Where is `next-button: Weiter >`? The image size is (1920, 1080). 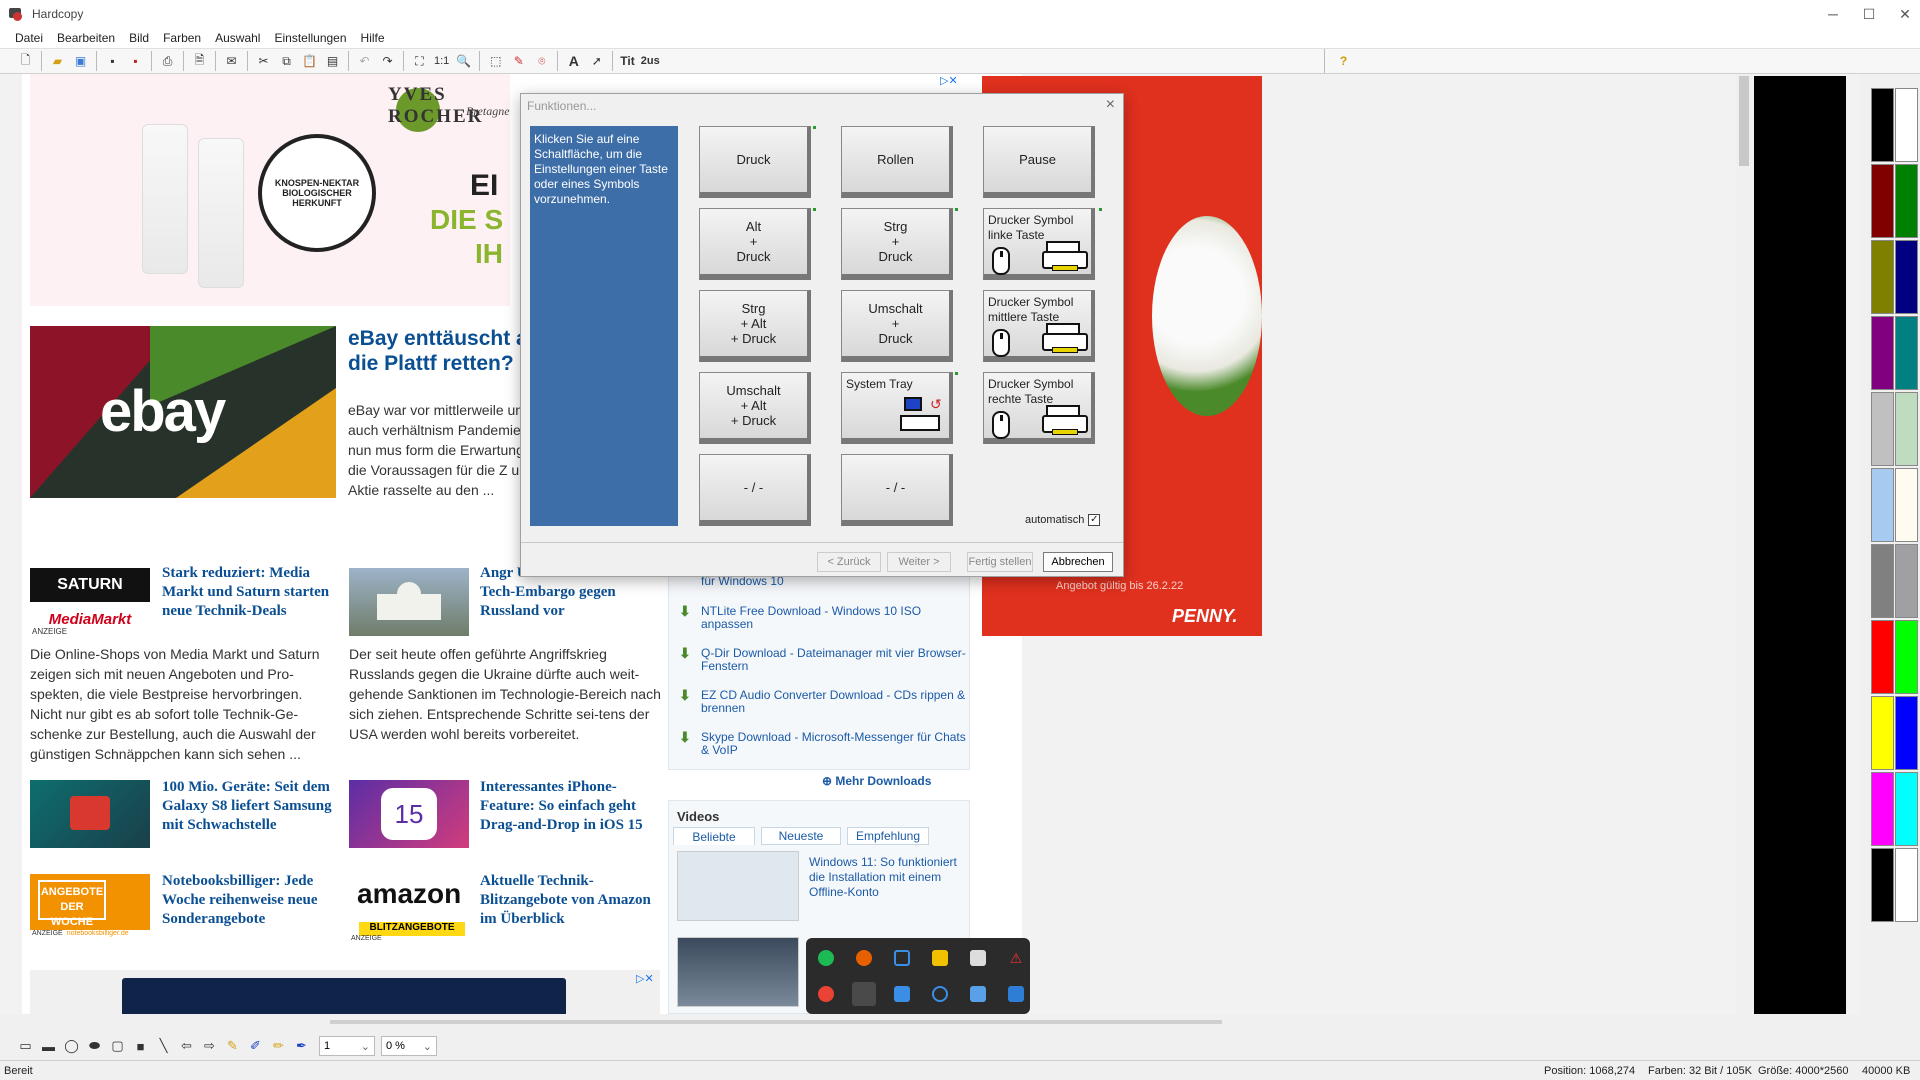 next-button: Weiter > is located at coordinates (919, 562).